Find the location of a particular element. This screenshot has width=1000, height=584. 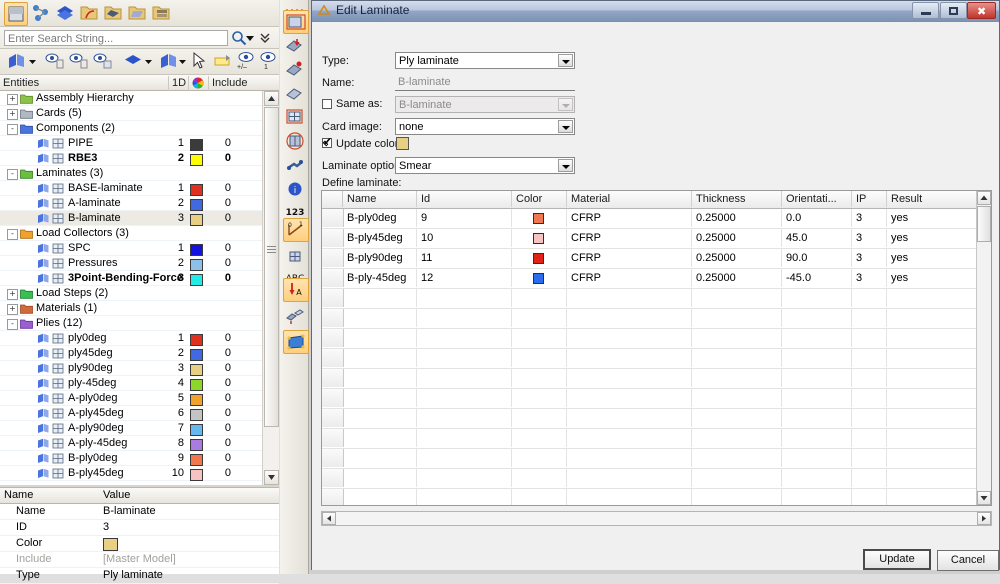

tree-folder-load-collectors-3: - Load Collectors (3) is located at coordinates (131, 233).